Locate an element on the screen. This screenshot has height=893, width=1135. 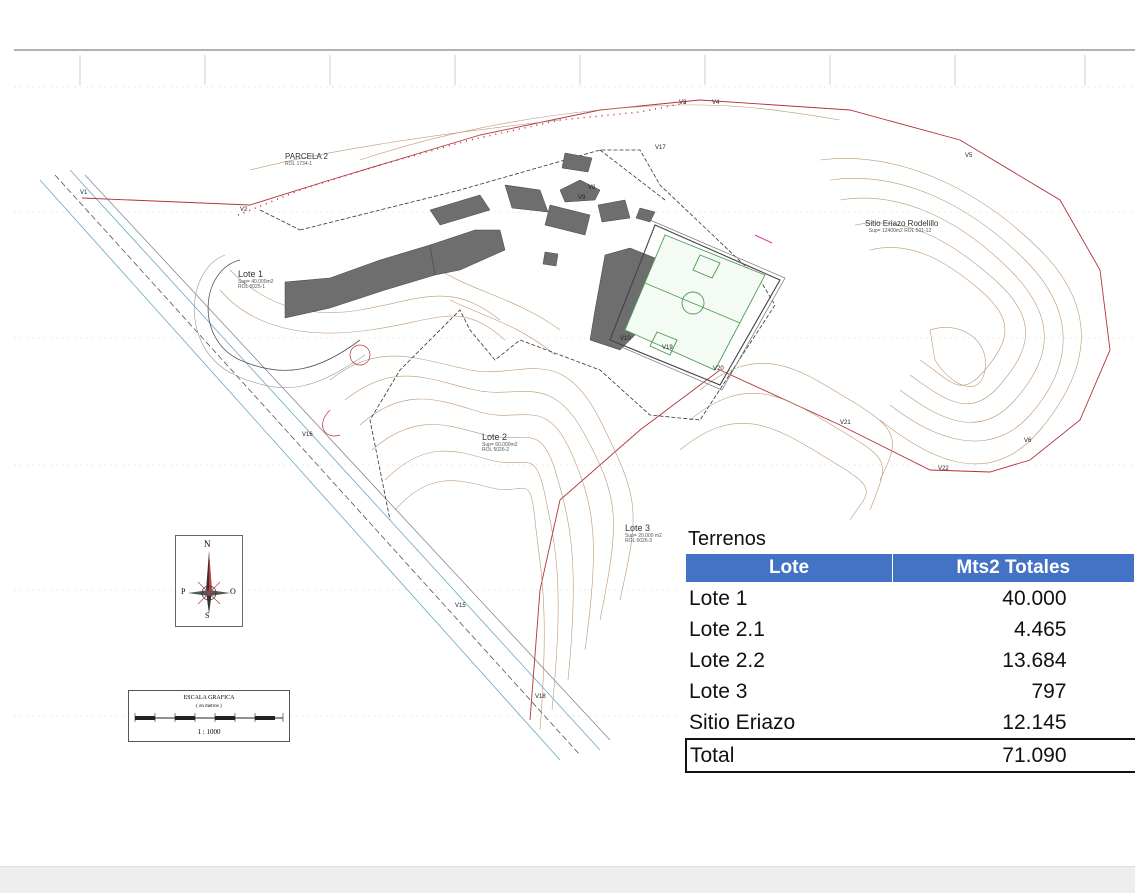
table-row: Lote 2.1 4.465 is located at coordinates (910, 629).